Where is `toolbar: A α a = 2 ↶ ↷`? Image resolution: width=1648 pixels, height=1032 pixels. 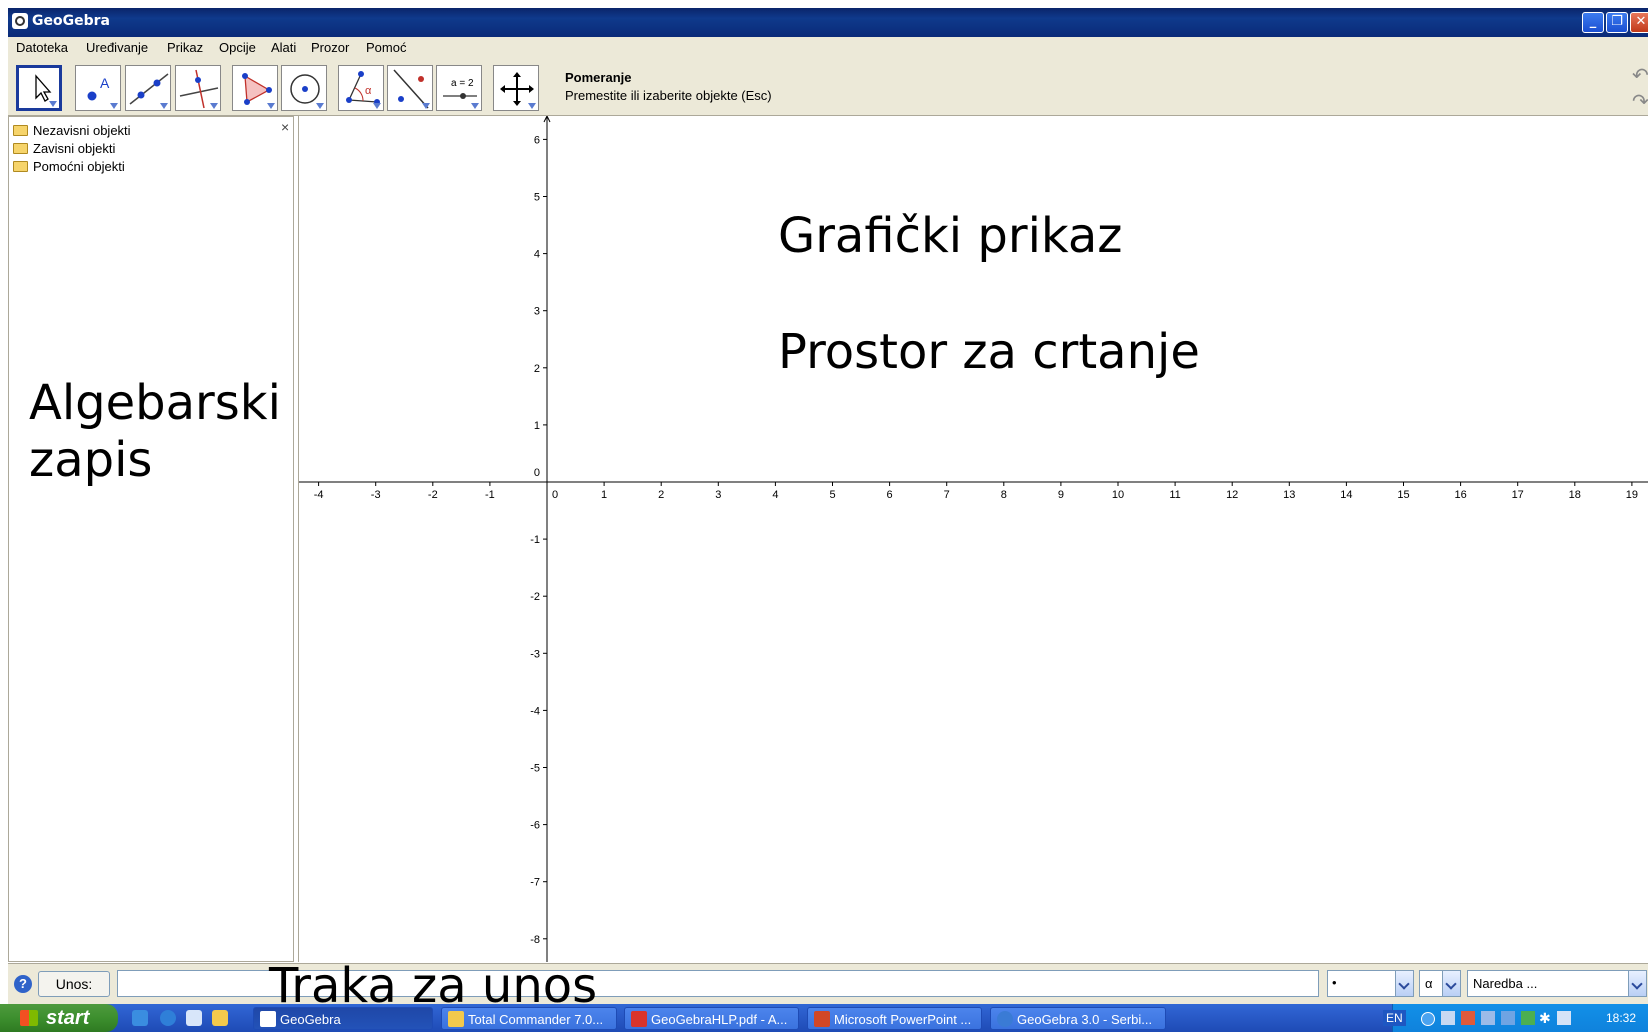 toolbar: A α a = 2 ↶ ↷ is located at coordinates (828, 87).